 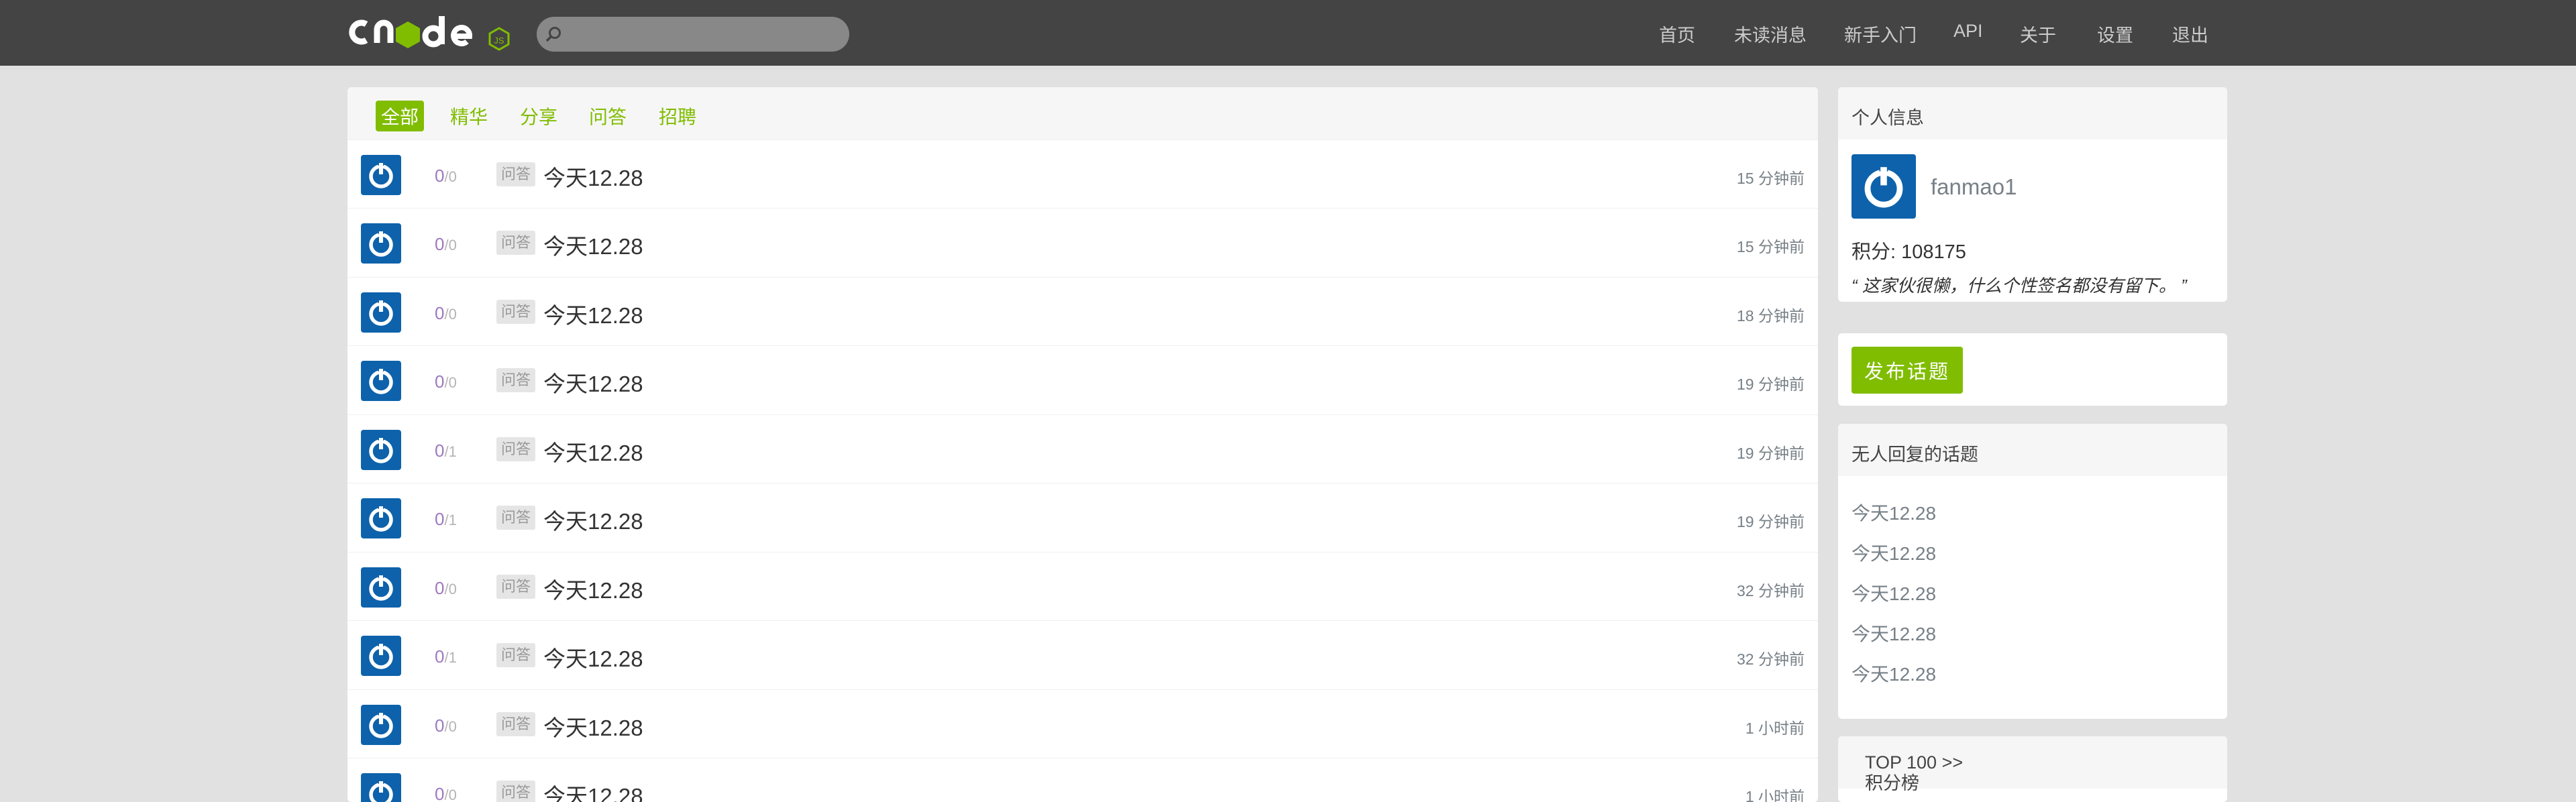 What do you see at coordinates (677, 116) in the screenshot?
I see `tab-job: 招聘` at bounding box center [677, 116].